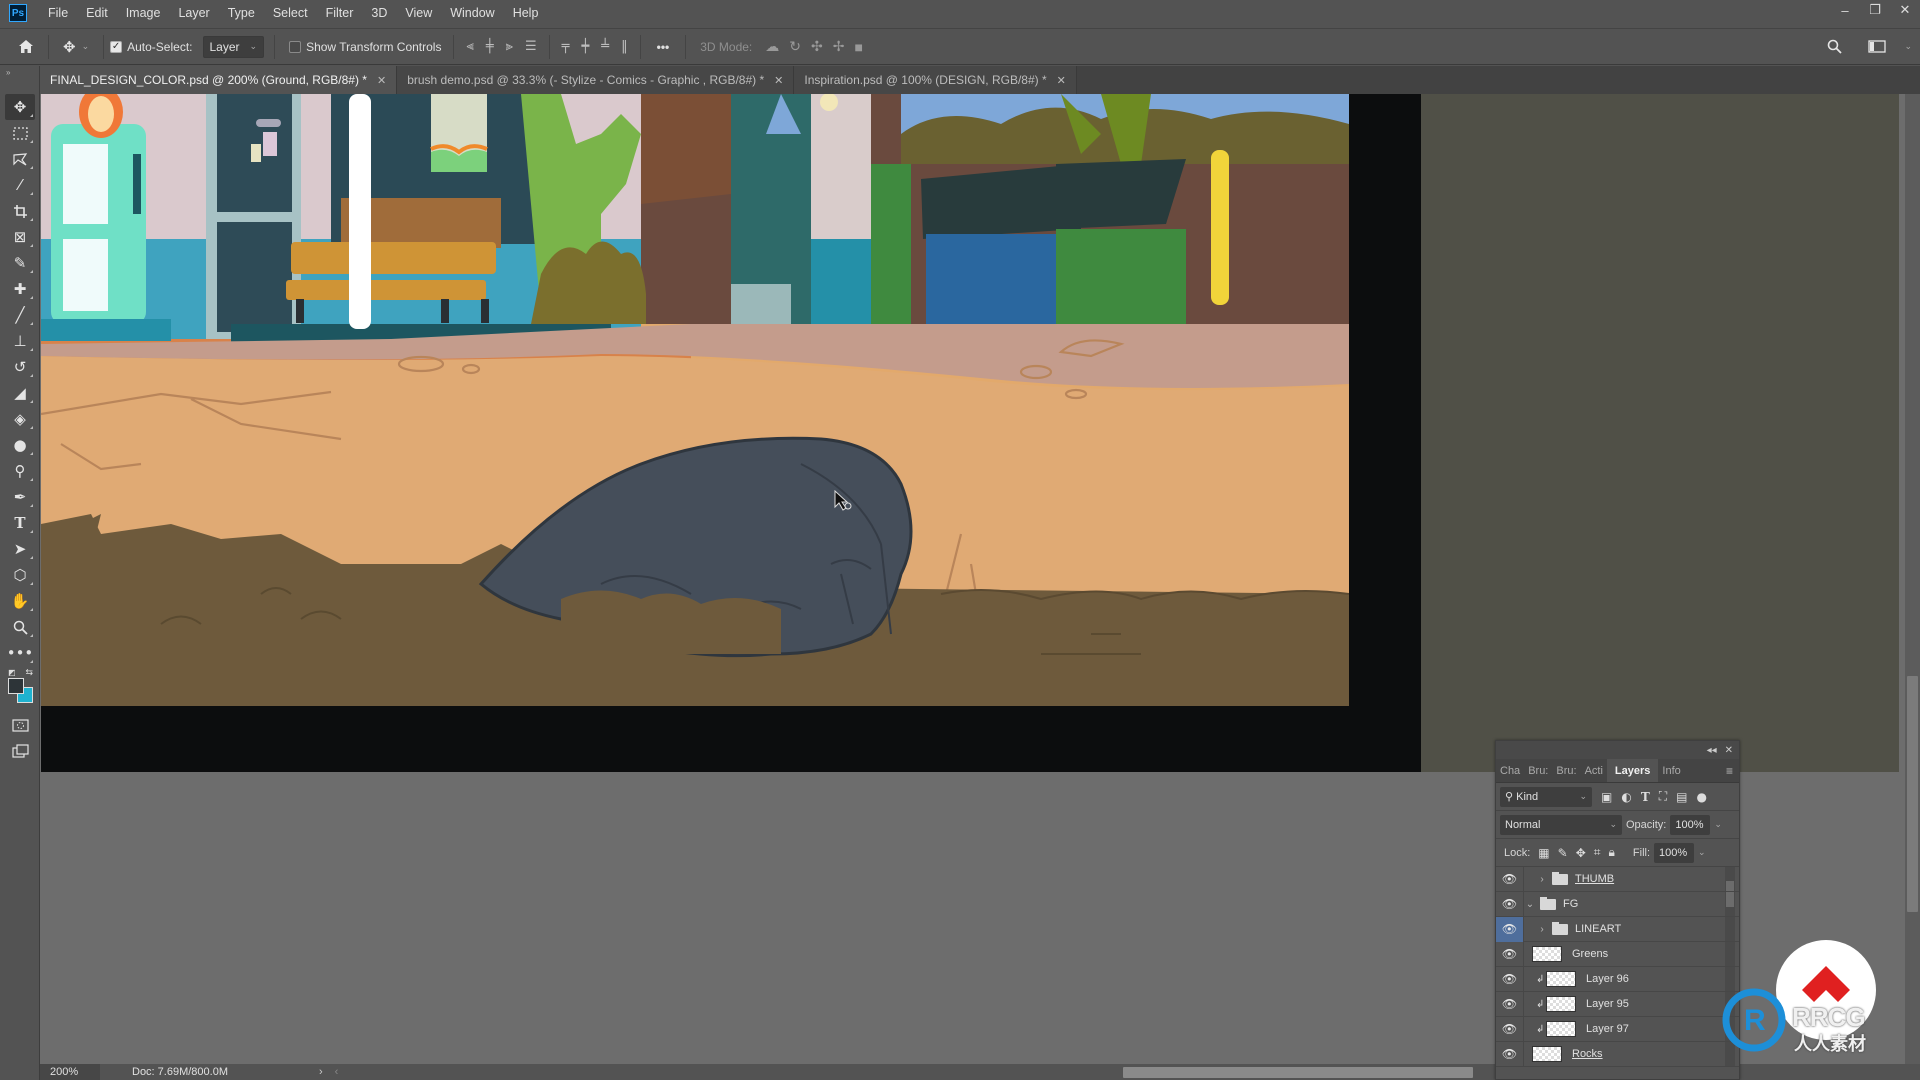 The width and height of the screenshot is (1920, 1080). What do you see at coordinates (1732, 770) in the screenshot?
I see `panel-menu-icon: ≡` at bounding box center [1732, 770].